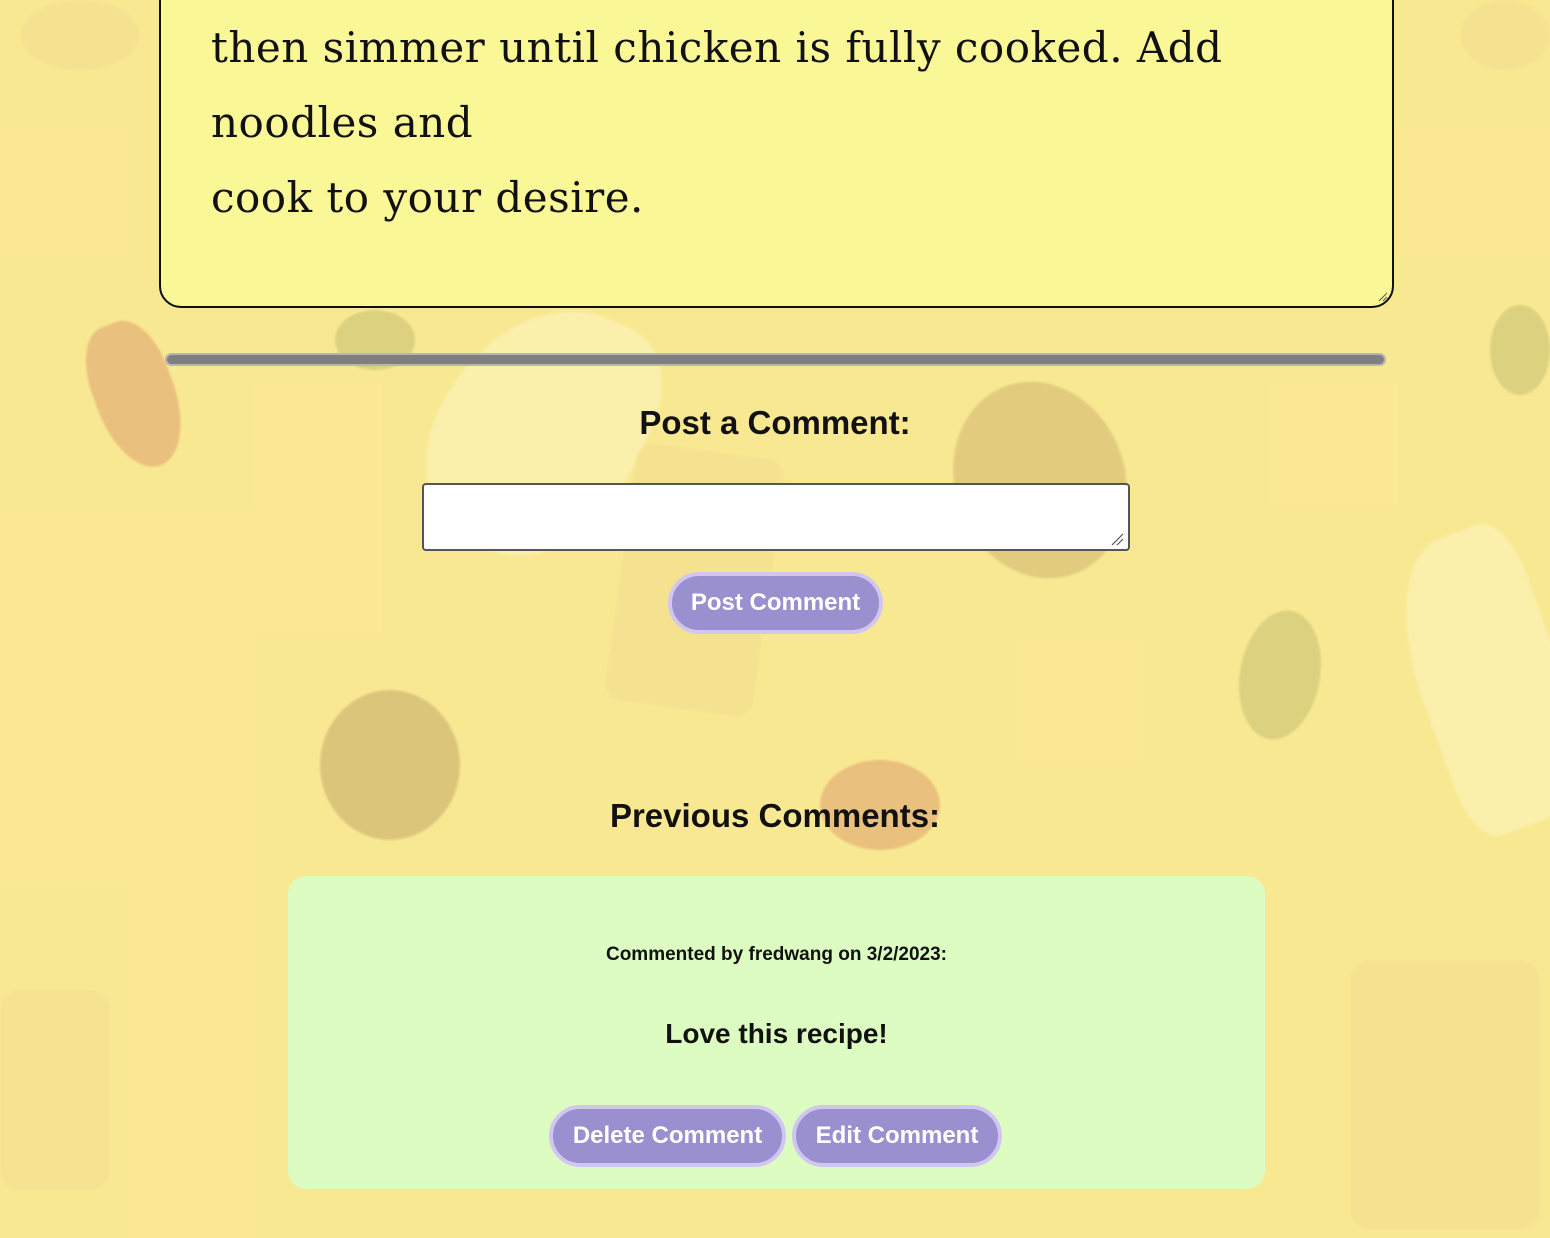  I want to click on comment-text: Love this recipe!, so click(776, 1033).